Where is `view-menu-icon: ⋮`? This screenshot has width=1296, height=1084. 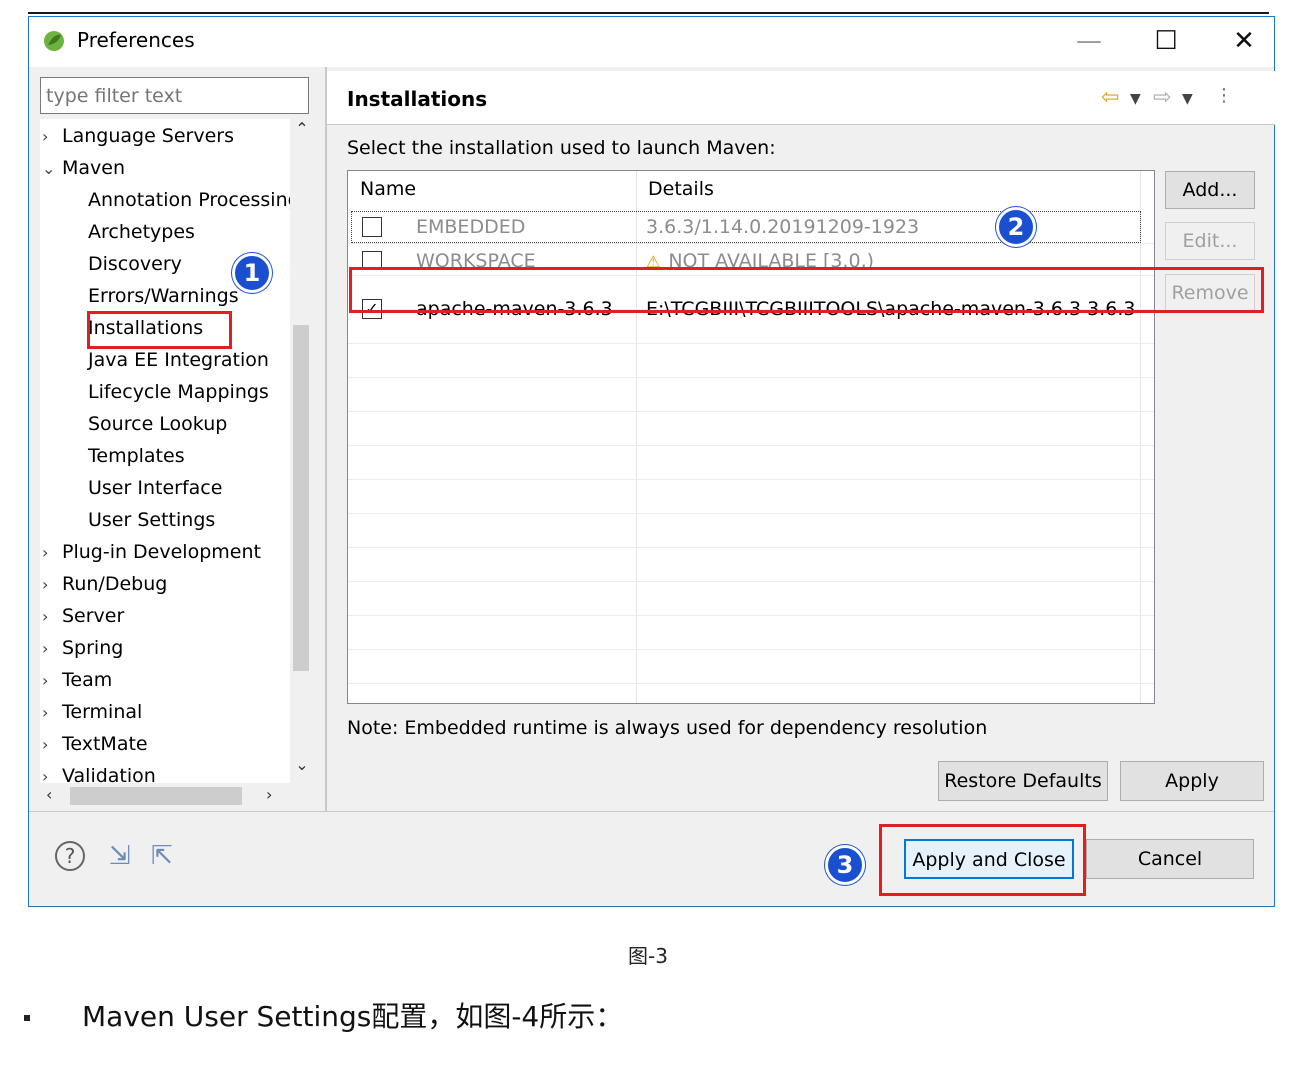 view-menu-icon: ⋮ is located at coordinates (1224, 95).